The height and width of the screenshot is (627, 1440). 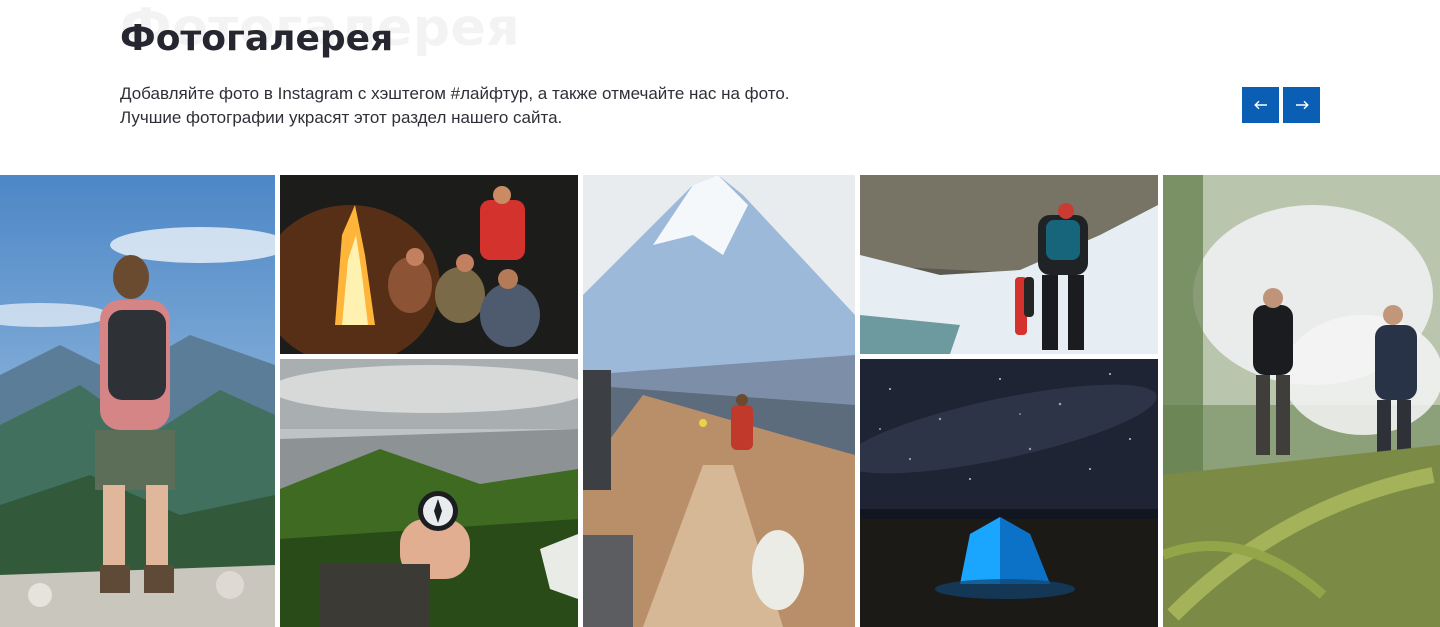 What do you see at coordinates (429, 493) in the screenshot?
I see `photo-compass-in-hand` at bounding box center [429, 493].